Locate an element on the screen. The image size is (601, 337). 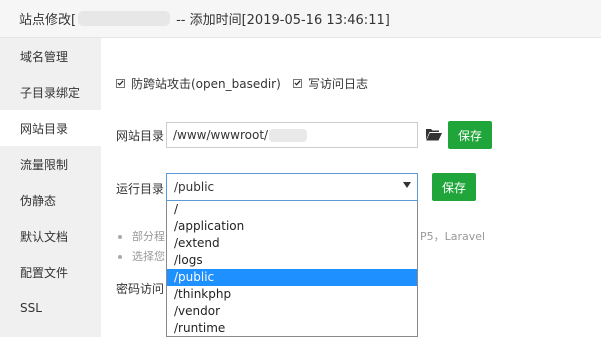
sidebar-item-label: 伪静态 is located at coordinates (38, 200).